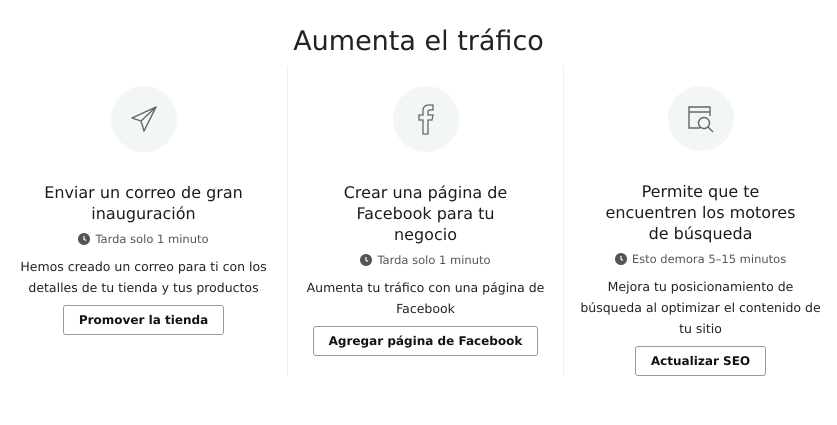 This screenshot has width=837, height=425. I want to click on time-estimate: Esto demora 5–15 minutos, so click(709, 259).